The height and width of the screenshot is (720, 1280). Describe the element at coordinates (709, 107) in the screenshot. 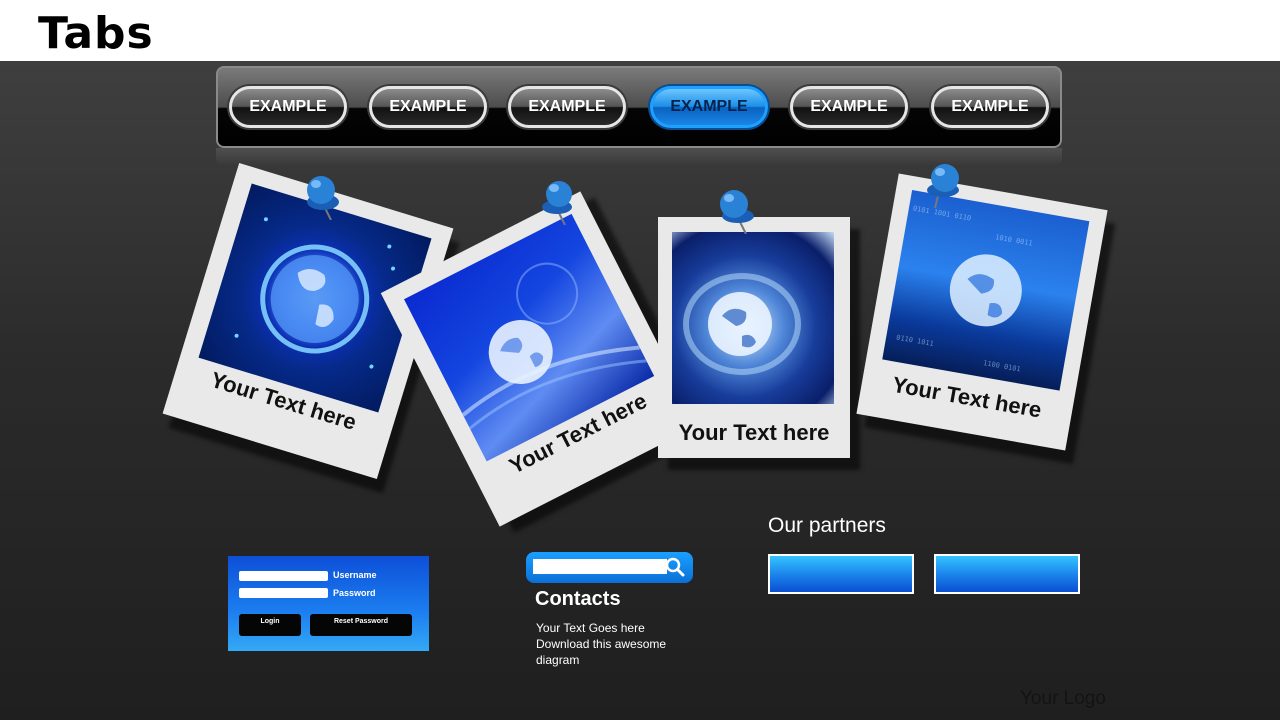

I see `tab-example-4-active: EXAMPLE` at that location.